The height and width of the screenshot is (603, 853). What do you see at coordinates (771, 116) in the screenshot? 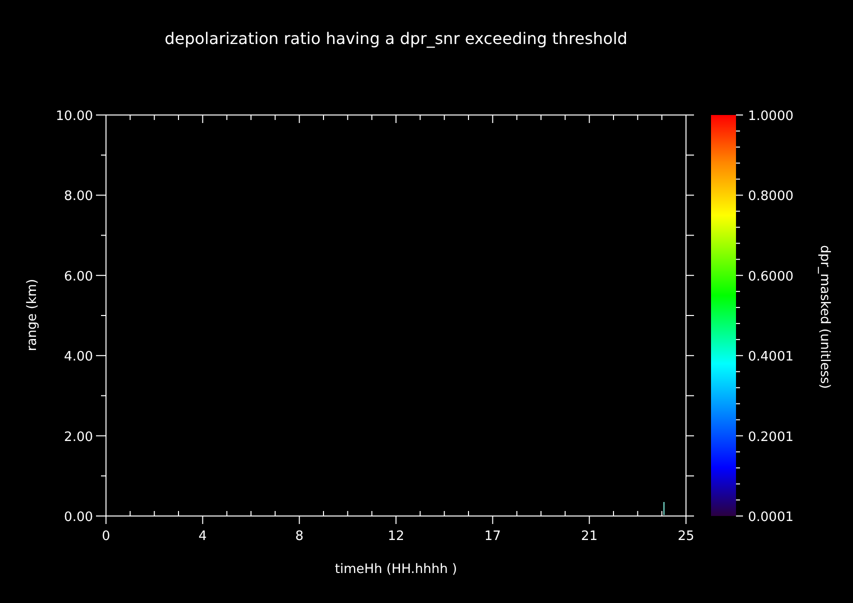
I see `color-scale-label: 1.0000` at bounding box center [771, 116].